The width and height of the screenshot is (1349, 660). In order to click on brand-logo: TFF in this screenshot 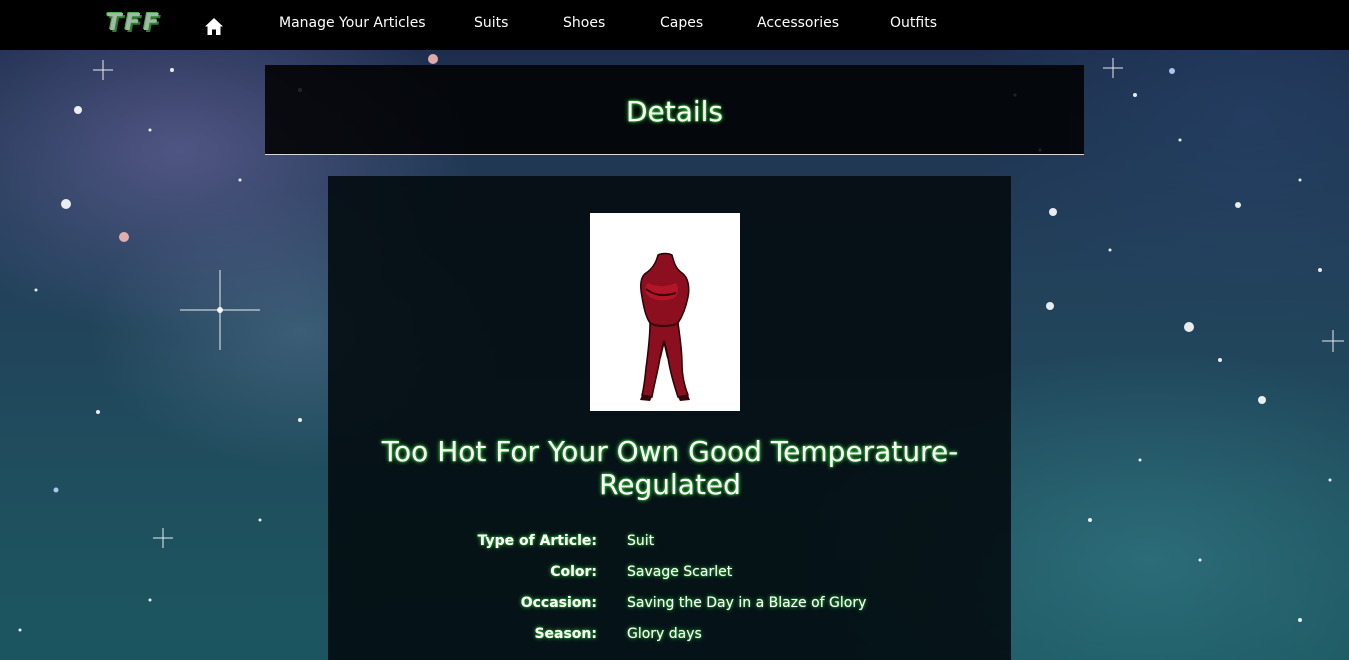, I will do `click(134, 23)`.